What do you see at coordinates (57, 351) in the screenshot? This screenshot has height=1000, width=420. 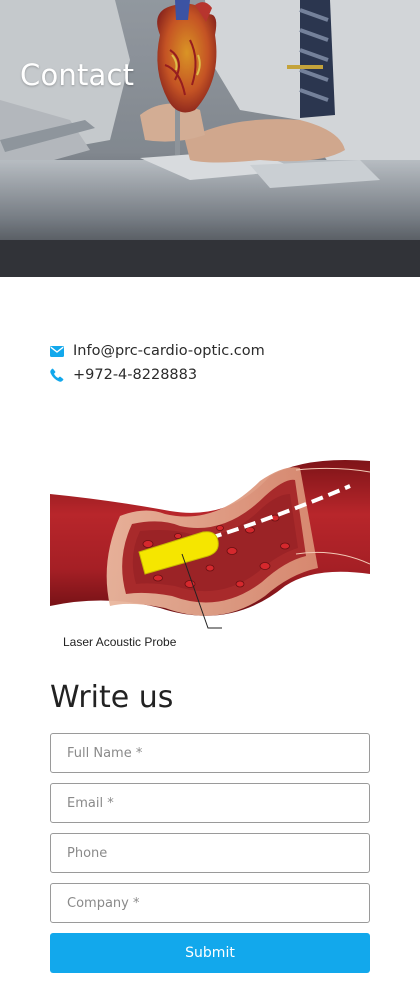 I see `envelope-icon` at bounding box center [57, 351].